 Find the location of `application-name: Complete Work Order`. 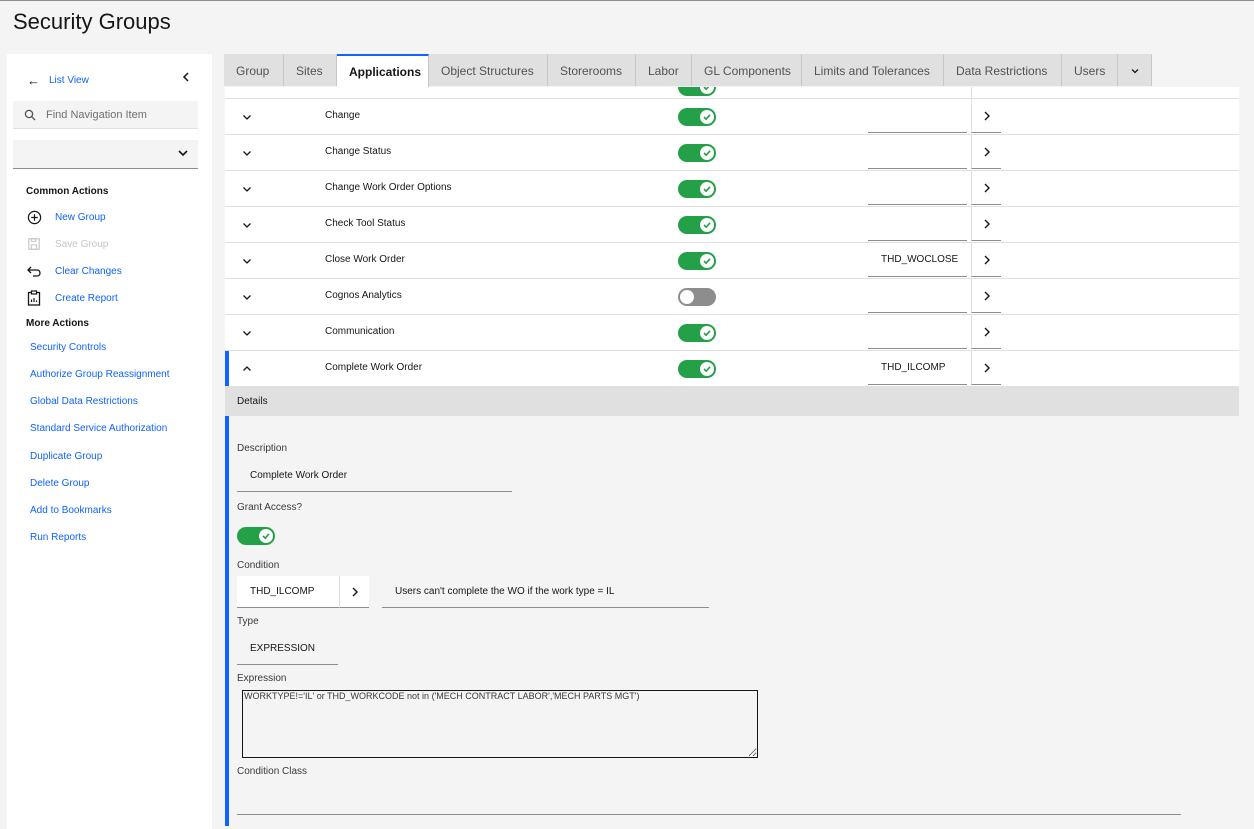

application-name: Complete Work Order is located at coordinates (374, 367).